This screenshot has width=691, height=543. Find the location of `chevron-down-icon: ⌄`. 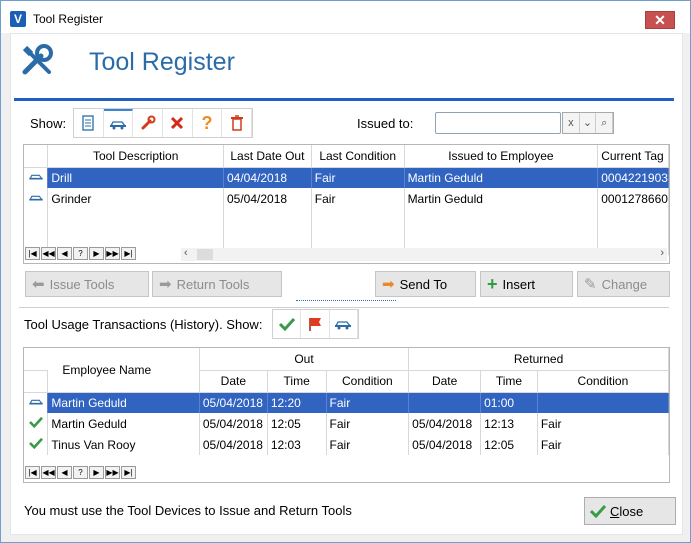

chevron-down-icon: ⌄ is located at coordinates (588, 123).